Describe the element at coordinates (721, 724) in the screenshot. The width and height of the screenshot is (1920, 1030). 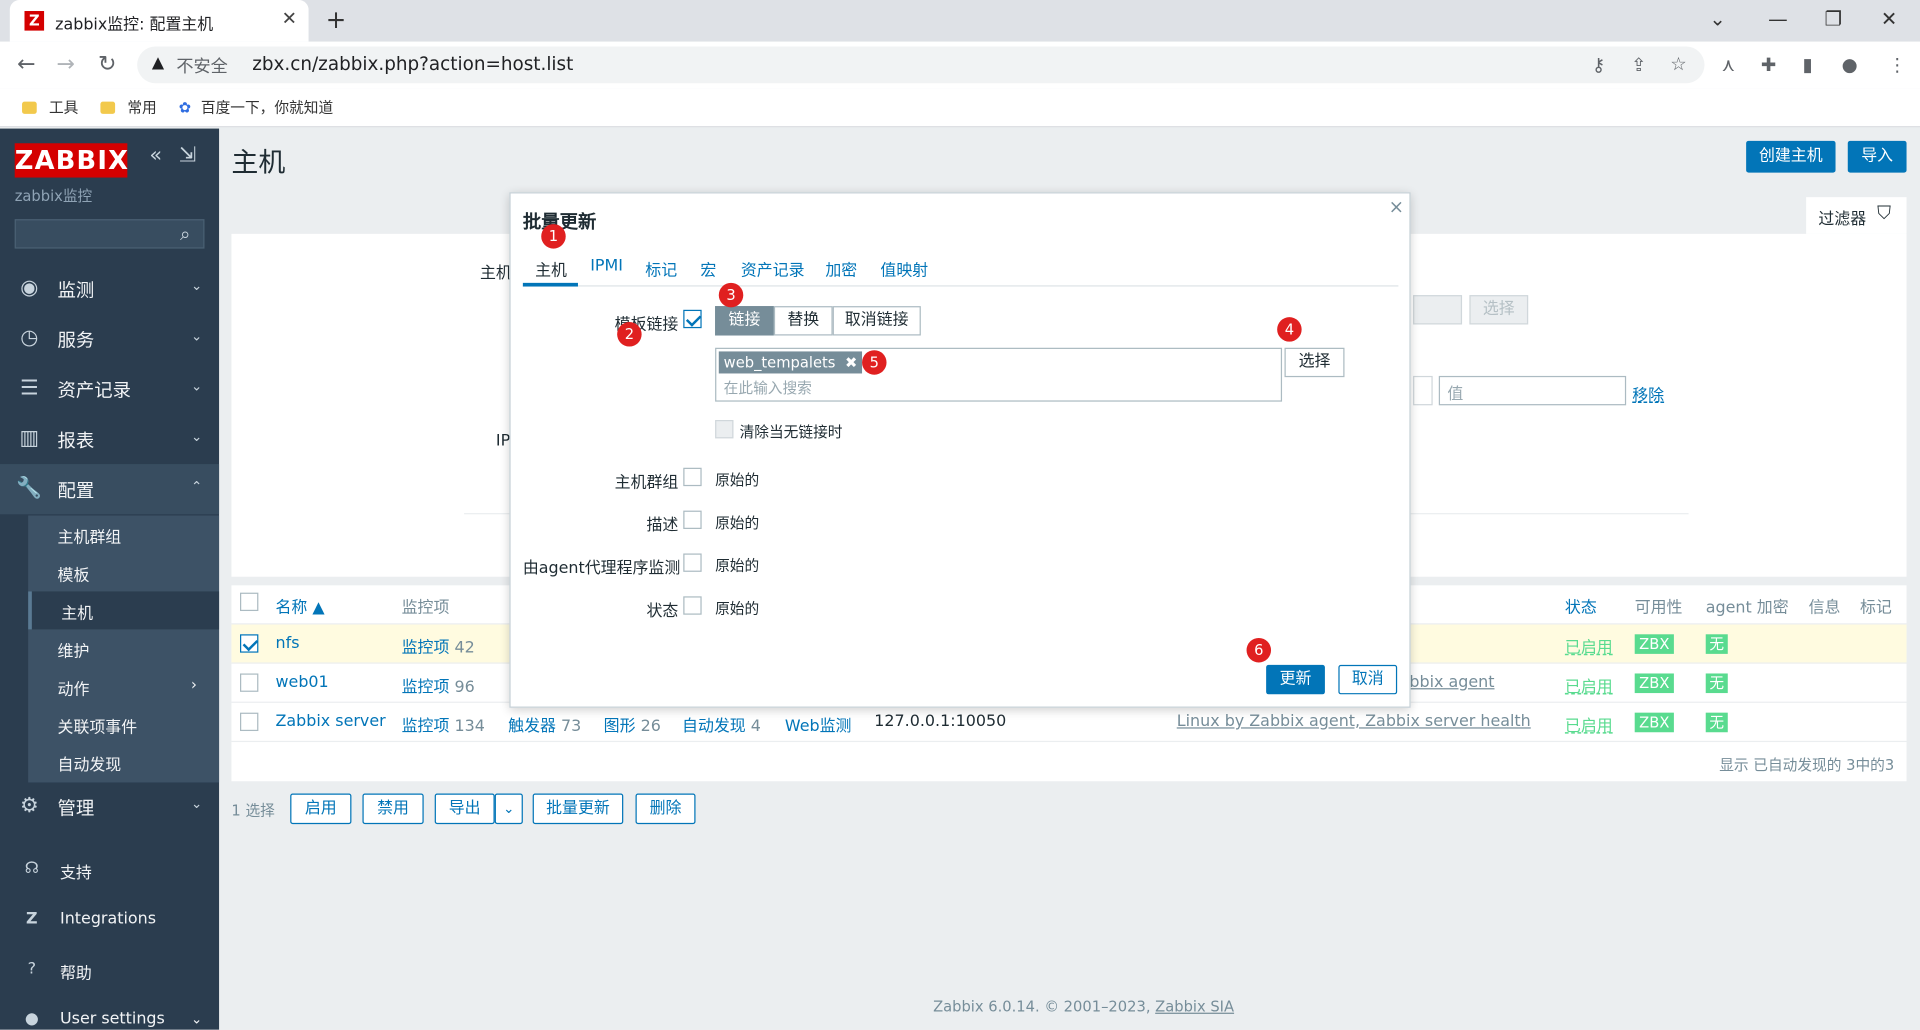
I see `discovery-link: 自动发现 4` at that location.